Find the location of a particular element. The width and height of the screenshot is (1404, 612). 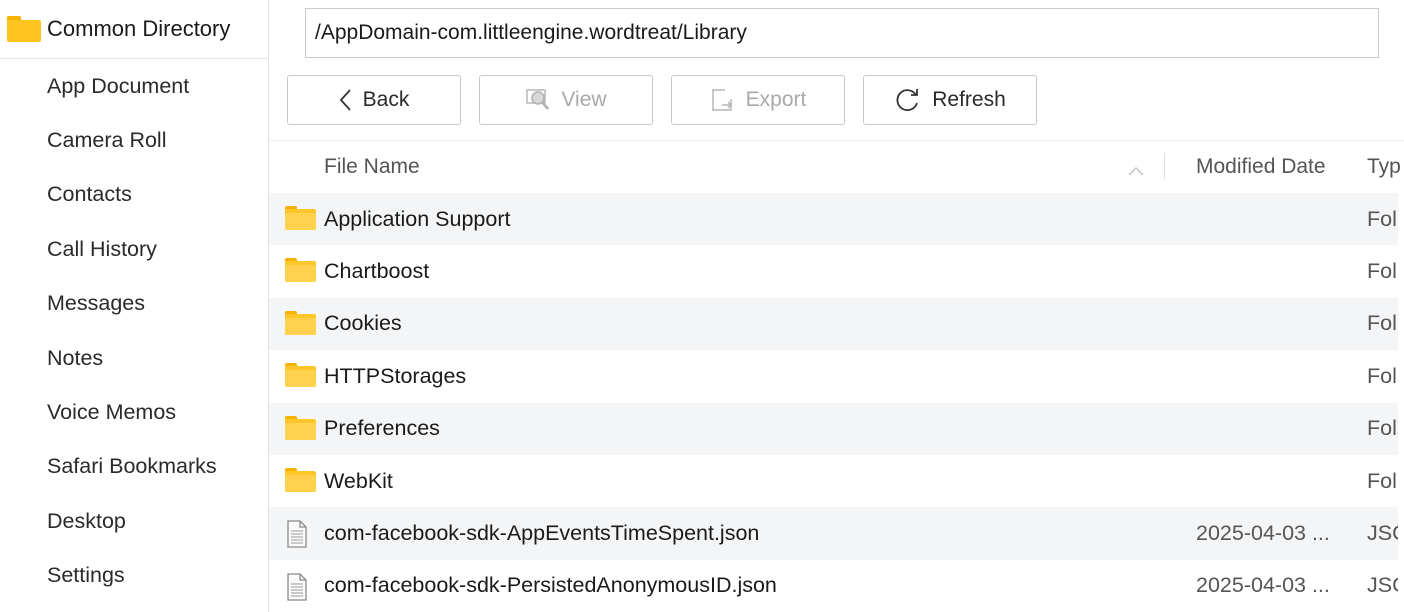

sort-ascending-icon is located at coordinates (1136, 171).